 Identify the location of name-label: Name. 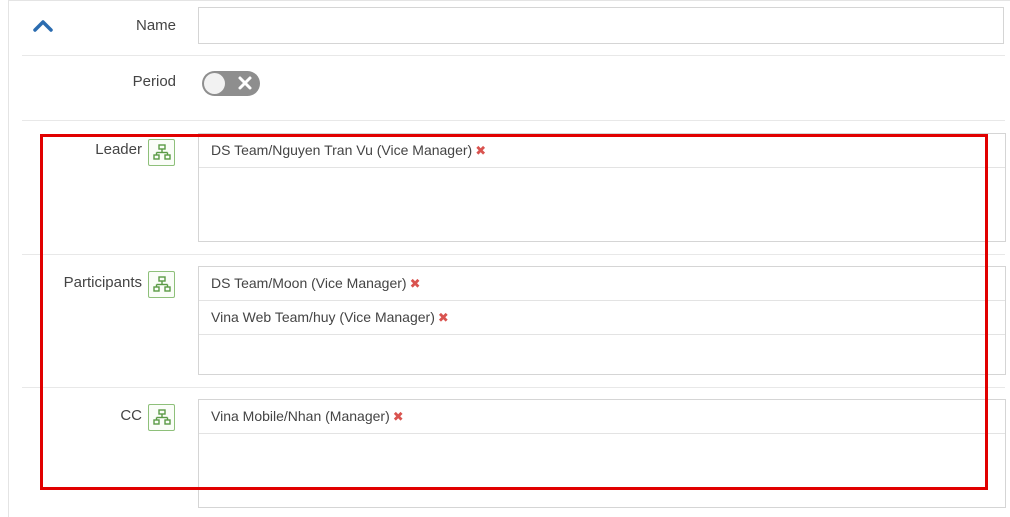
(155, 25).